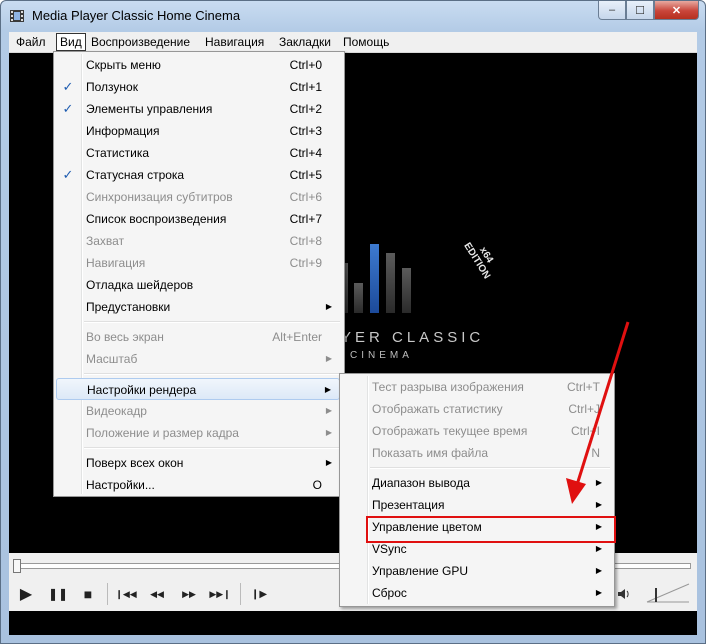 This screenshot has width=706, height=644. I want to click on next-button: ▶▶❙, so click(219, 594).